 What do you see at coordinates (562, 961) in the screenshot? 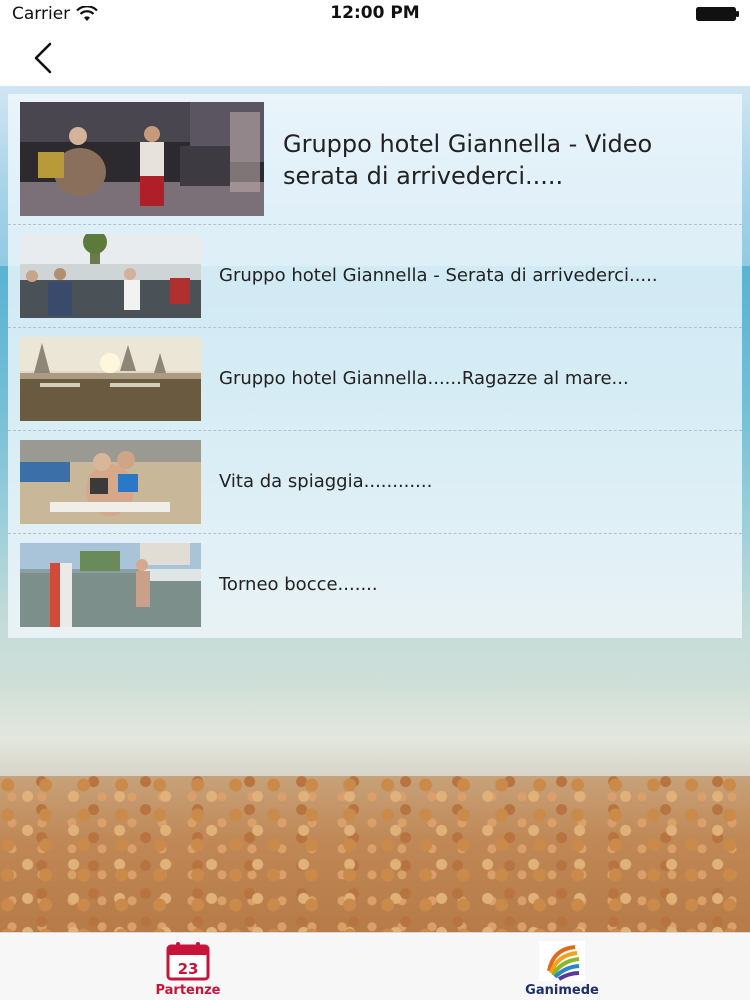
I see `ganimede-logo-icon` at bounding box center [562, 961].